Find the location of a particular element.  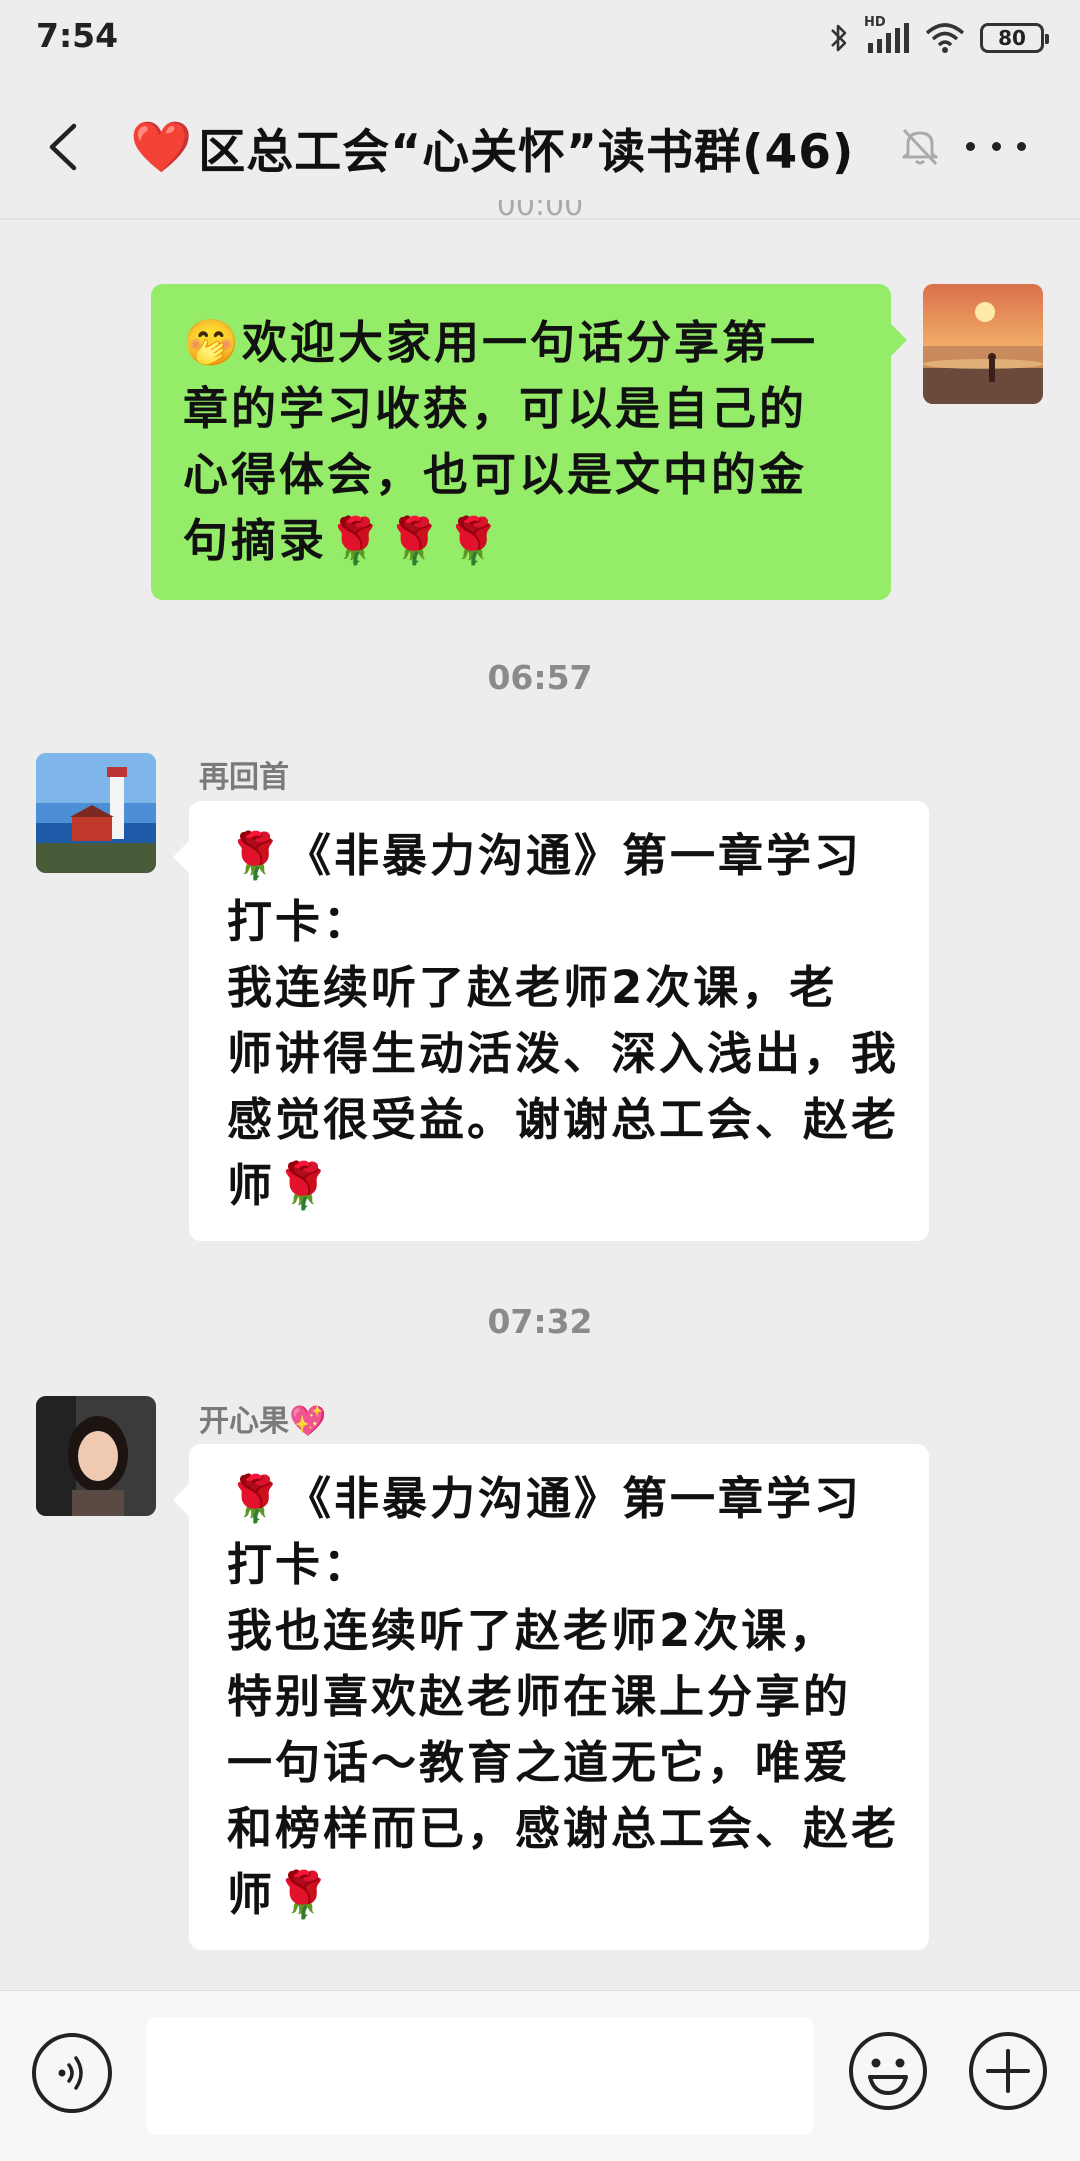

message-line: 师讲得生动活泼、深入浅出，我 is located at coordinates (563, 1053).